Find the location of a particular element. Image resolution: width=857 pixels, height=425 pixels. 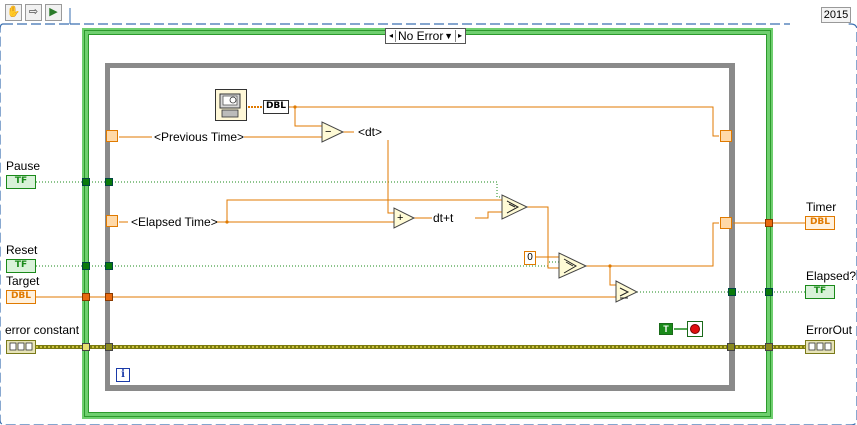

case-tunnel-error is located at coordinates (86, 347).